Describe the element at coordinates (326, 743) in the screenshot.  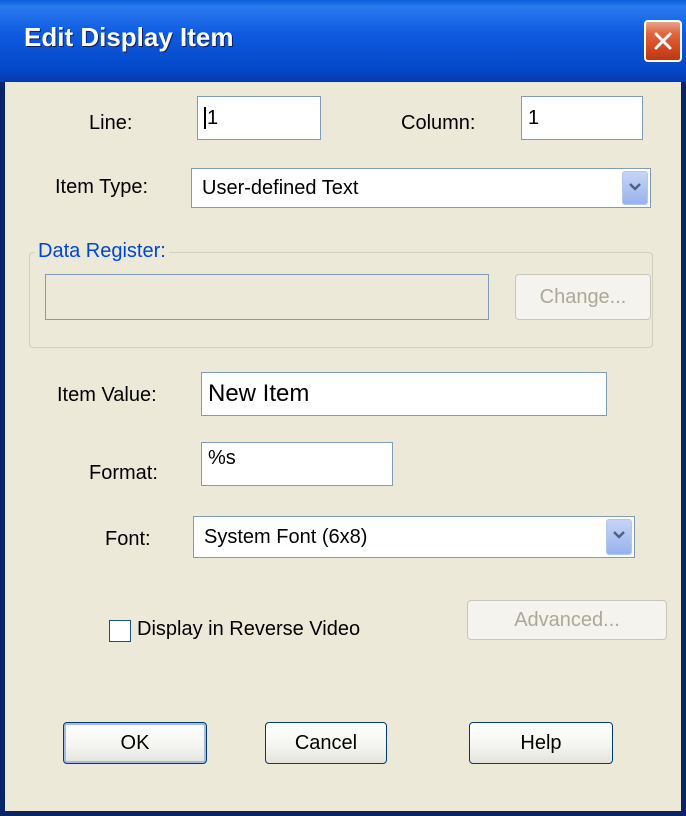
I see `cancel-button: Cancel` at that location.